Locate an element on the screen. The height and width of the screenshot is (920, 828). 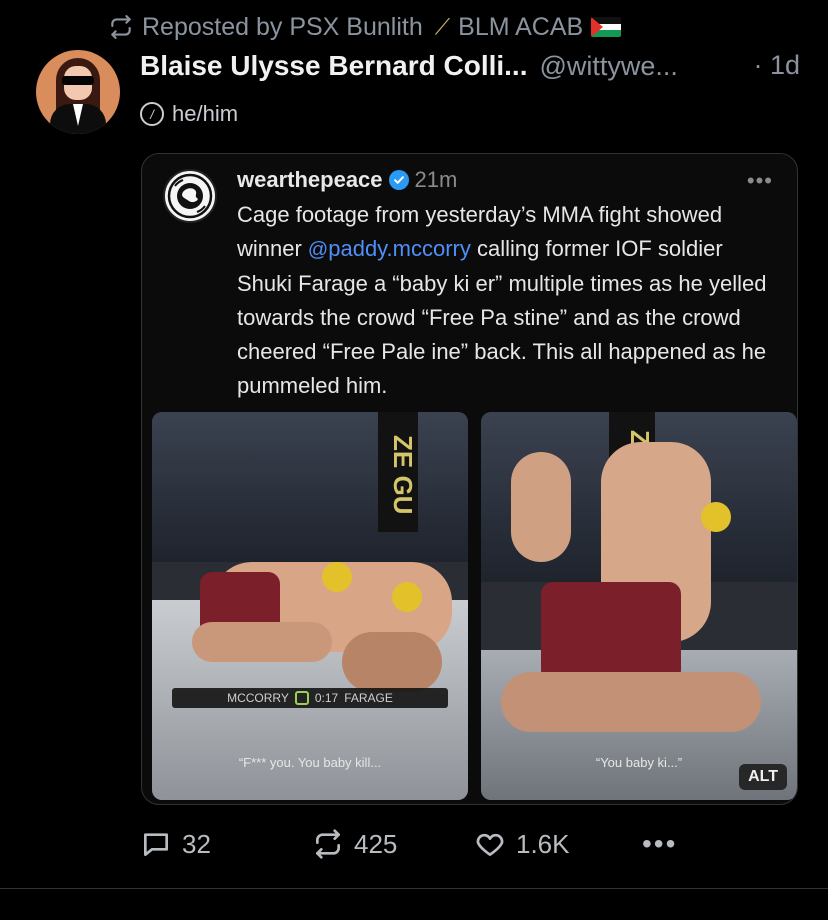
more-options-button: ••• is located at coordinates (659, 844).